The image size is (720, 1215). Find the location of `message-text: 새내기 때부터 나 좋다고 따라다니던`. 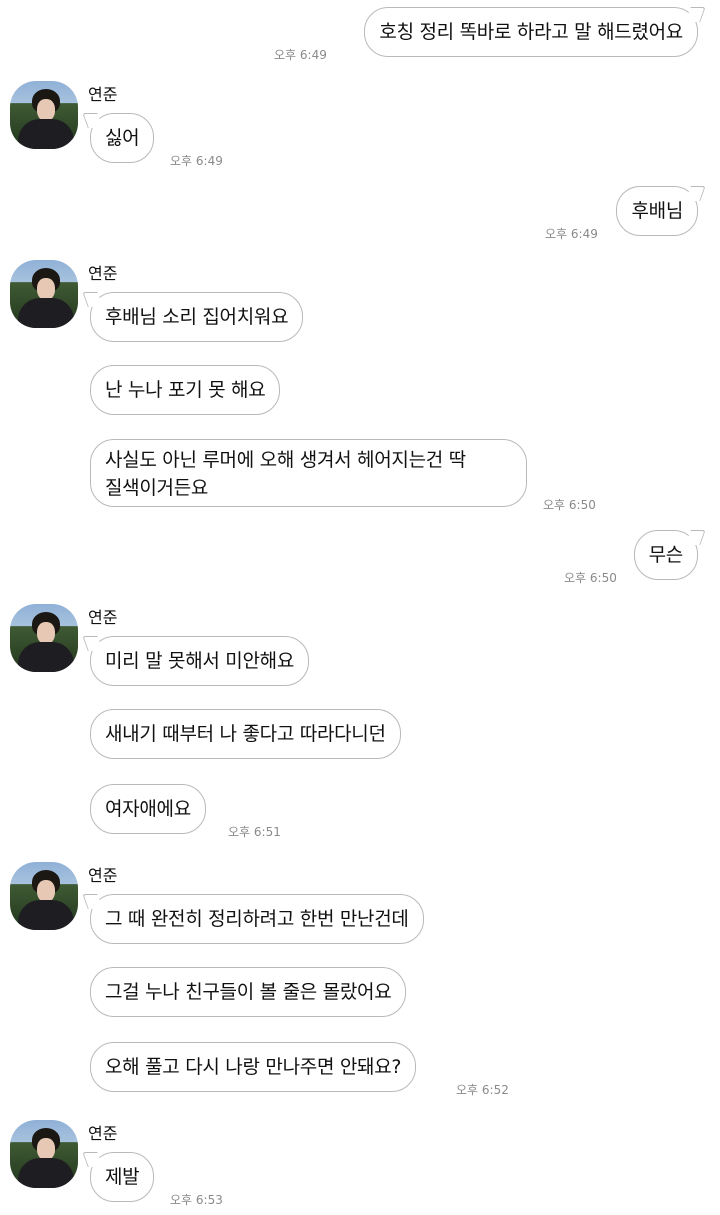

message-text: 새내기 때부터 나 좋다고 따라다니던 is located at coordinates (245, 734).